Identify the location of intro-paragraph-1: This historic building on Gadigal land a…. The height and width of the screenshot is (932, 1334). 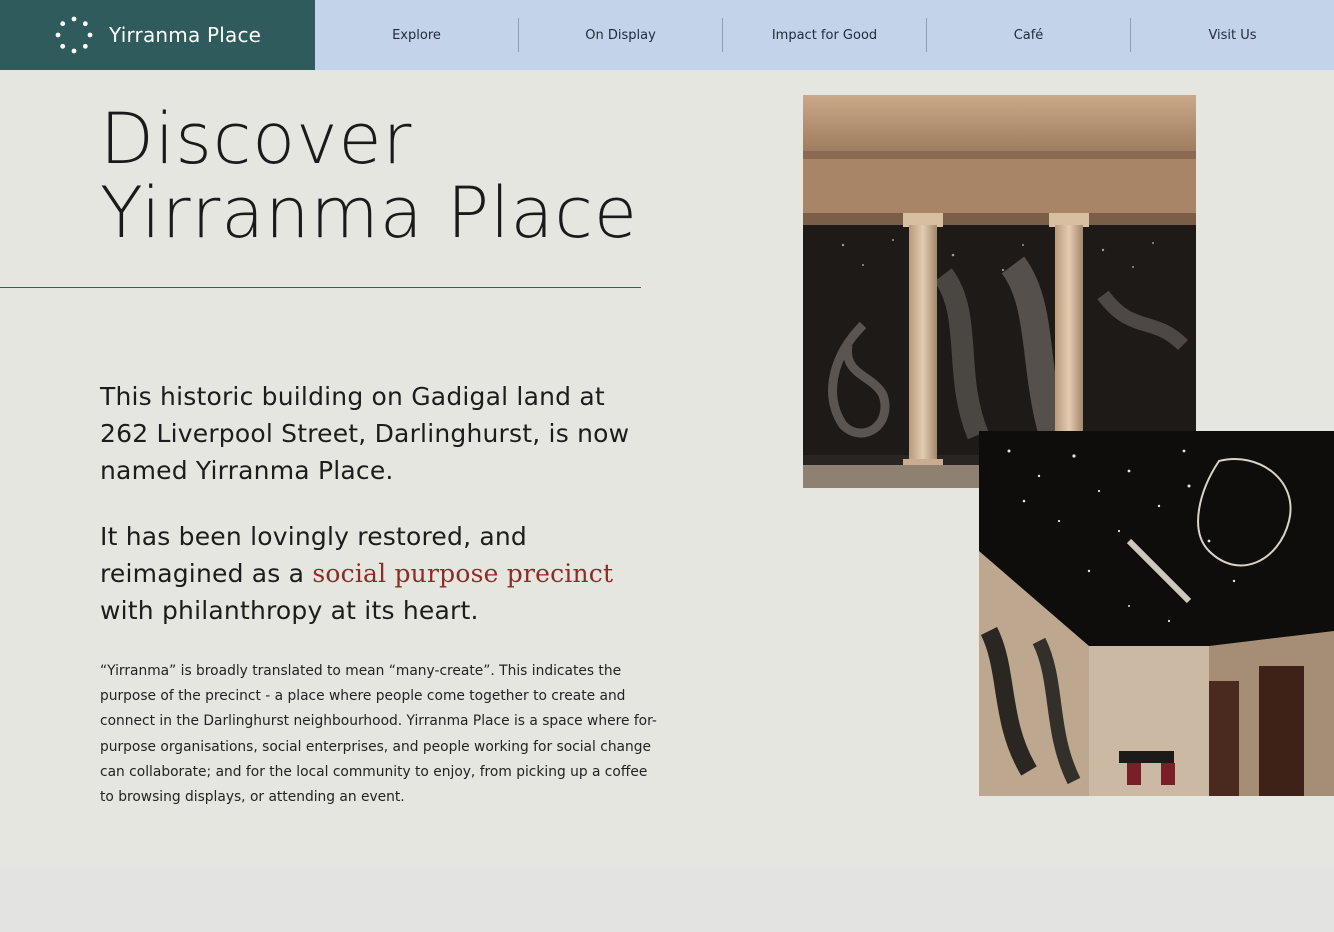
(365, 433).